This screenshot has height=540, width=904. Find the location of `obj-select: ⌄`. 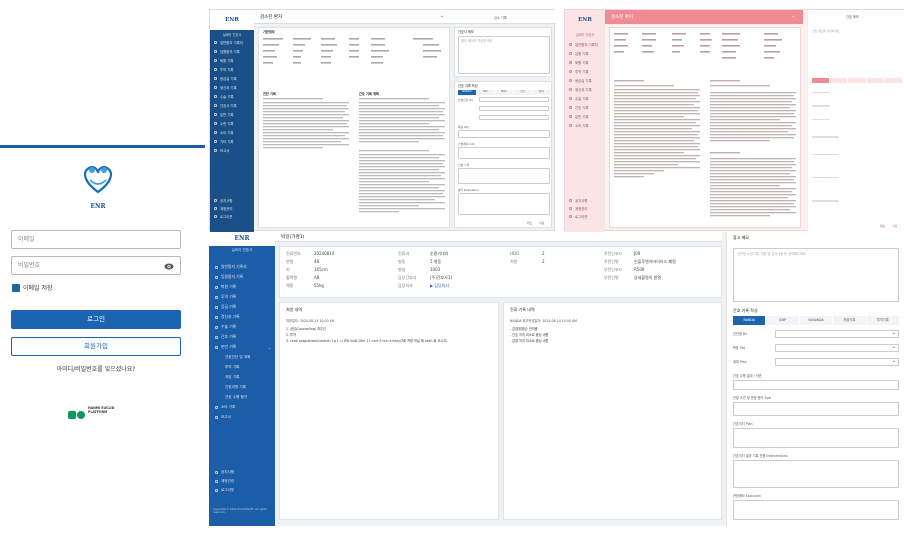

obj-select: ⌄ is located at coordinates (837, 348).